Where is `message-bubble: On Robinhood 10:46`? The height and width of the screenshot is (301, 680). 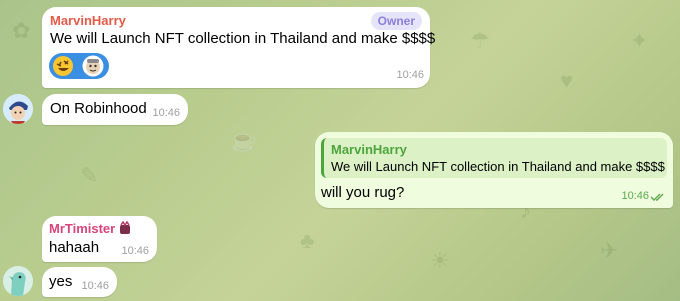
message-bubble: On Robinhood 10:46 is located at coordinates (115, 109).